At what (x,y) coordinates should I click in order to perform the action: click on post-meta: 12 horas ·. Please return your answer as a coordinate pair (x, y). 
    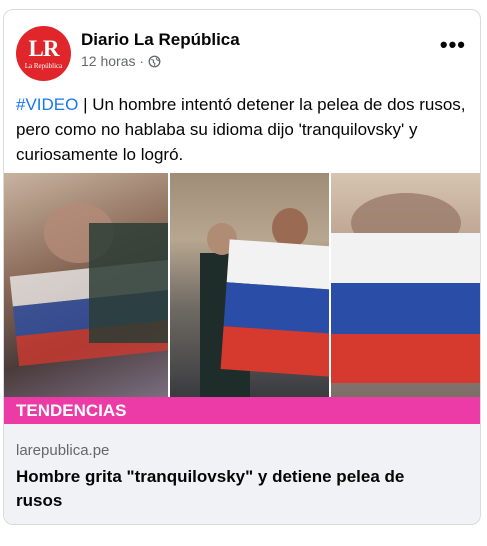
    Looking at the image, I should click on (121, 61).